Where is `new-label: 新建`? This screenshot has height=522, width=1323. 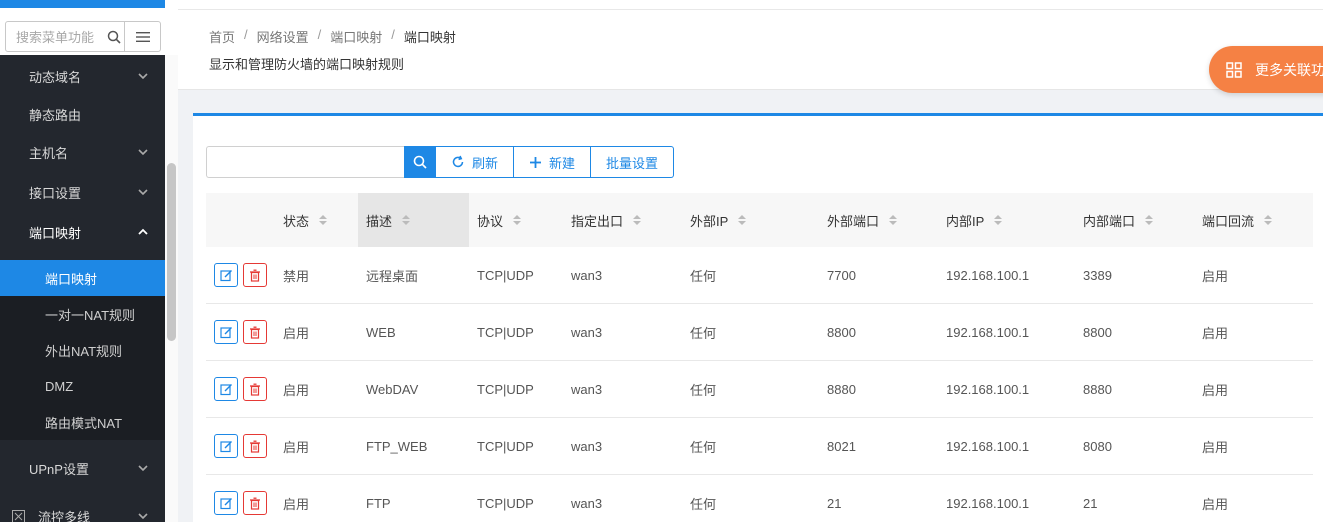 new-label: 新建 is located at coordinates (562, 163).